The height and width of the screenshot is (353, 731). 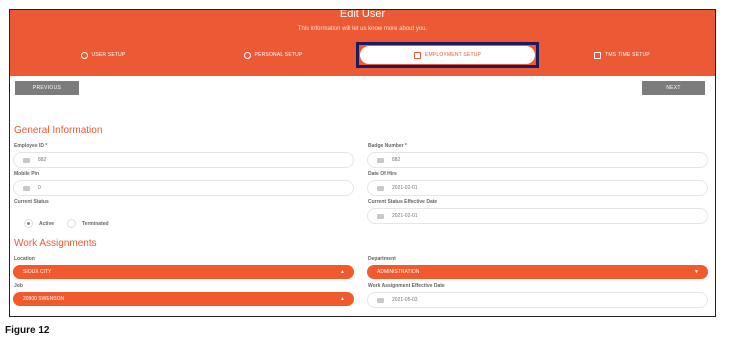 What do you see at coordinates (18, 286) in the screenshot?
I see `job-label: Job` at bounding box center [18, 286].